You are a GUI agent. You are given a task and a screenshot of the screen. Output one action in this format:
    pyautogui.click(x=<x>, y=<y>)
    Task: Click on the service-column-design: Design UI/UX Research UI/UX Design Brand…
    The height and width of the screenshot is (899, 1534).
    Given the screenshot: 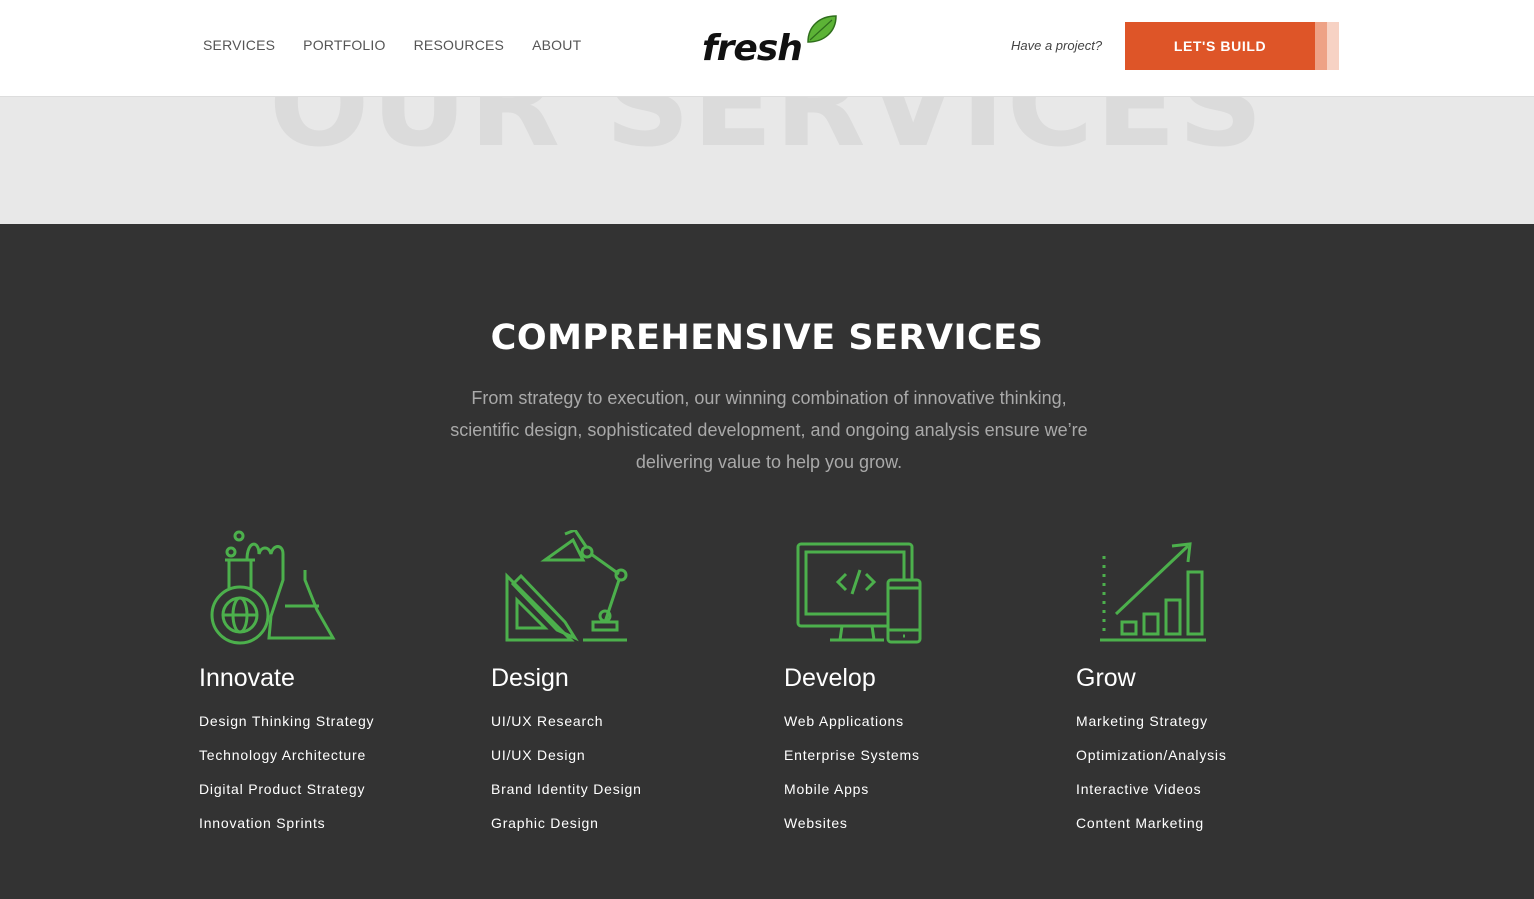 What is the action you would take?
    pyautogui.click(x=621, y=680)
    